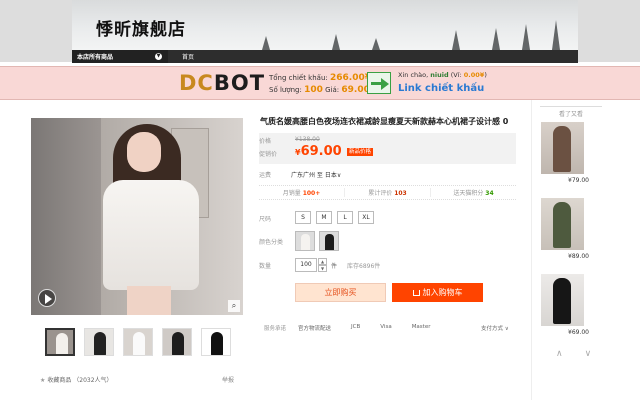  What do you see at coordinates (306, 265) in the screenshot?
I see `quantity-input: 100` at bounding box center [306, 265].